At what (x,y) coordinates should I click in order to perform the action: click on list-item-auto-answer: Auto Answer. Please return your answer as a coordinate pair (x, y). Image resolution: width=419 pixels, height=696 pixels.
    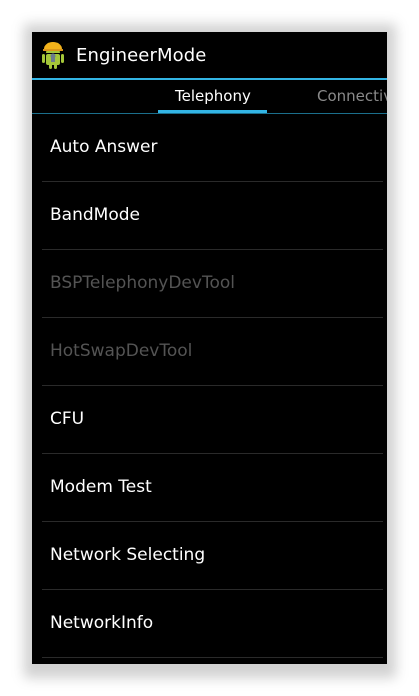
    Looking at the image, I should click on (209, 148).